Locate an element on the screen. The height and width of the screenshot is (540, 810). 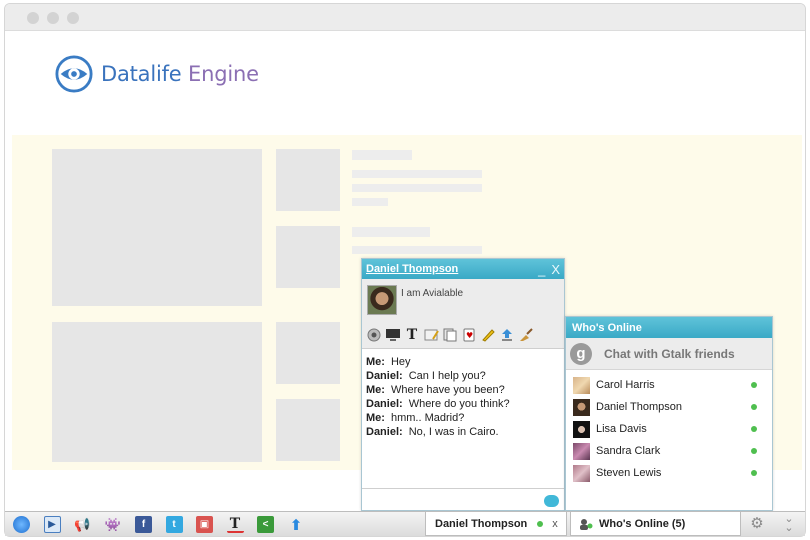
chat-message: Me: hmm.. Madrid? is located at coordinates (463, 418).